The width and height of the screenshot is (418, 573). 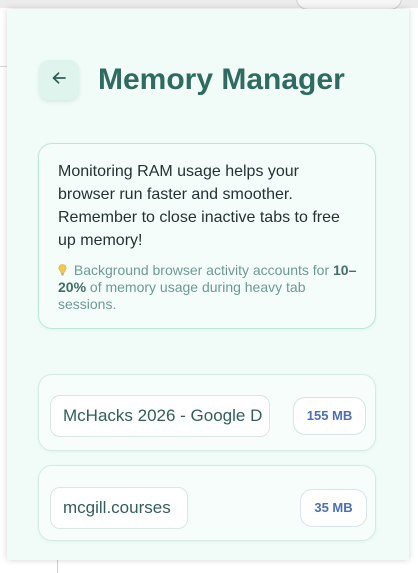 I want to click on tab-card: McHacks 2026 - Google D 155 MB, so click(x=207, y=412).